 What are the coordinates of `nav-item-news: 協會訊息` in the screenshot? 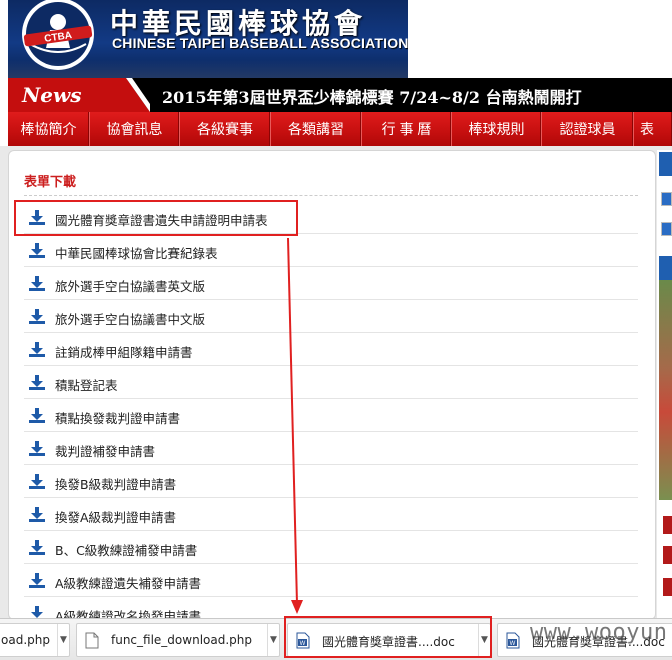 It's located at (135, 129).